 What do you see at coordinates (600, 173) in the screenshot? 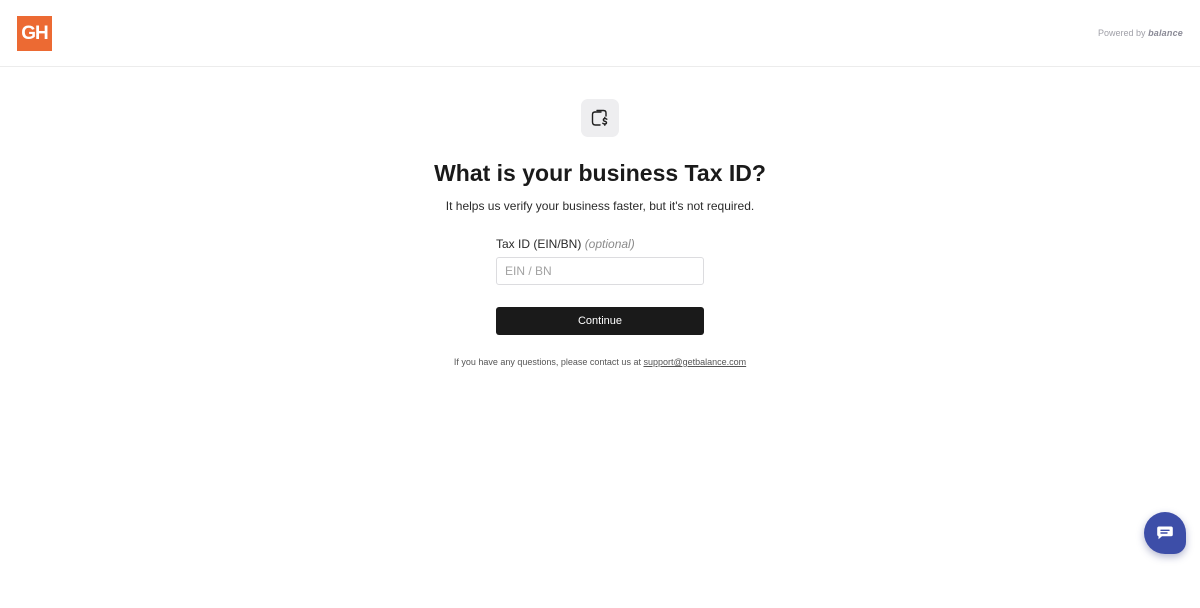
I see `page-title: What is your business Tax ID?` at bounding box center [600, 173].